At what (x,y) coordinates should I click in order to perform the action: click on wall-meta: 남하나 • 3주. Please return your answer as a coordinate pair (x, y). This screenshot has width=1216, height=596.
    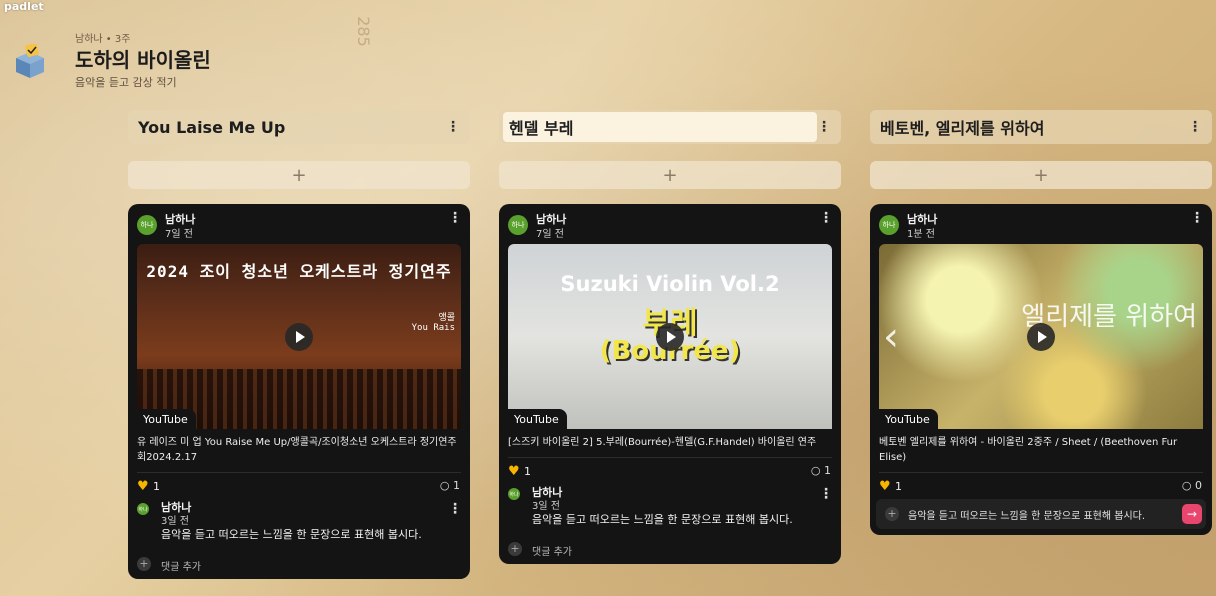
    Looking at the image, I should click on (103, 39).